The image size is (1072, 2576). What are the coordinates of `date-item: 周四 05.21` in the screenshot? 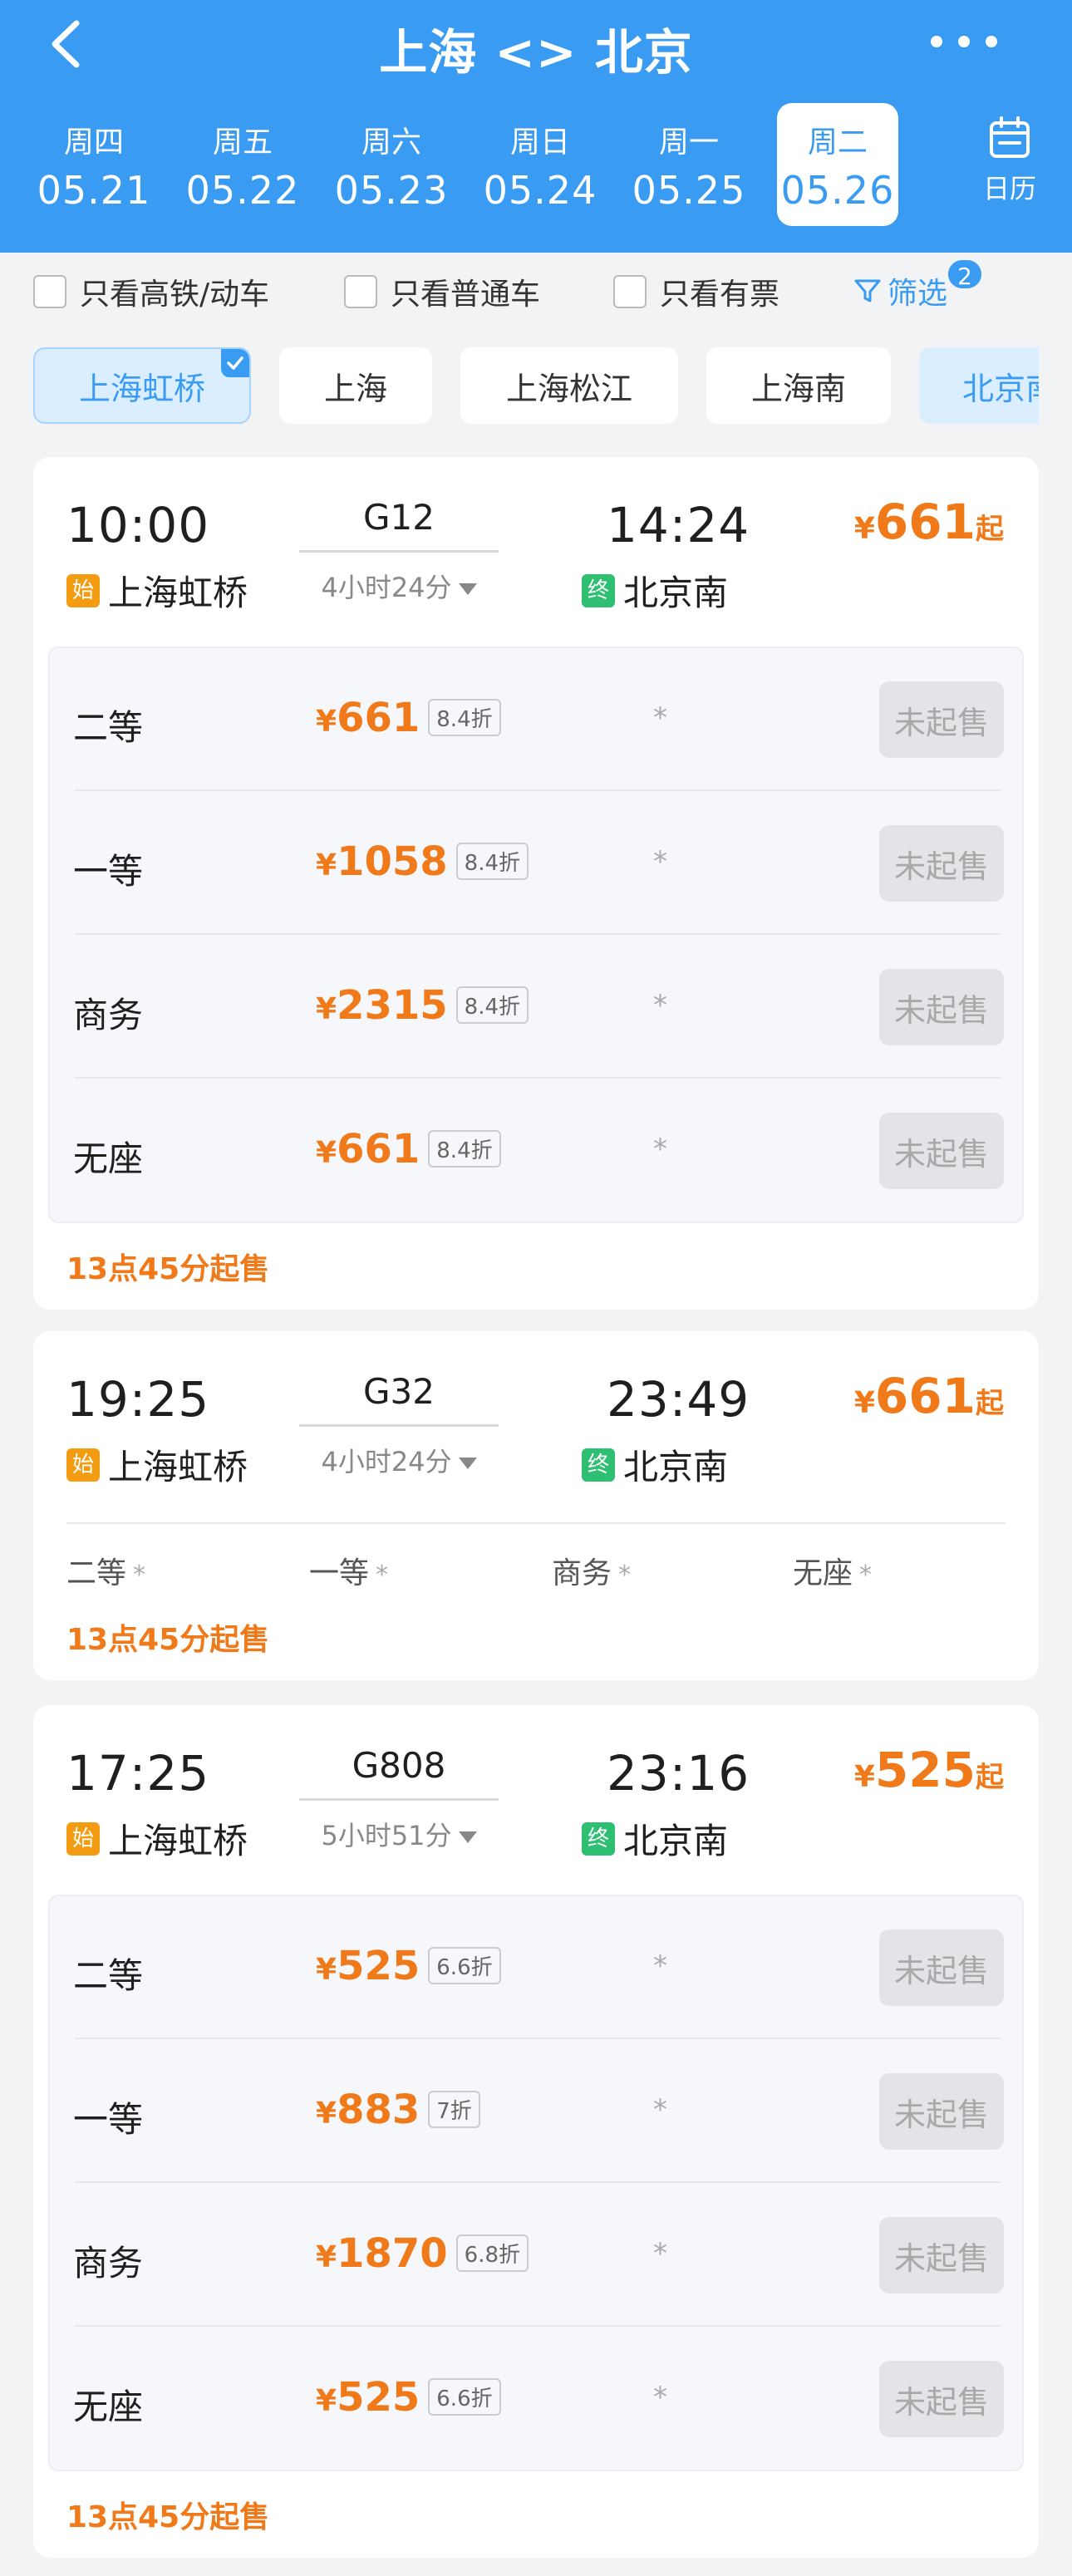 It's located at (94, 164).